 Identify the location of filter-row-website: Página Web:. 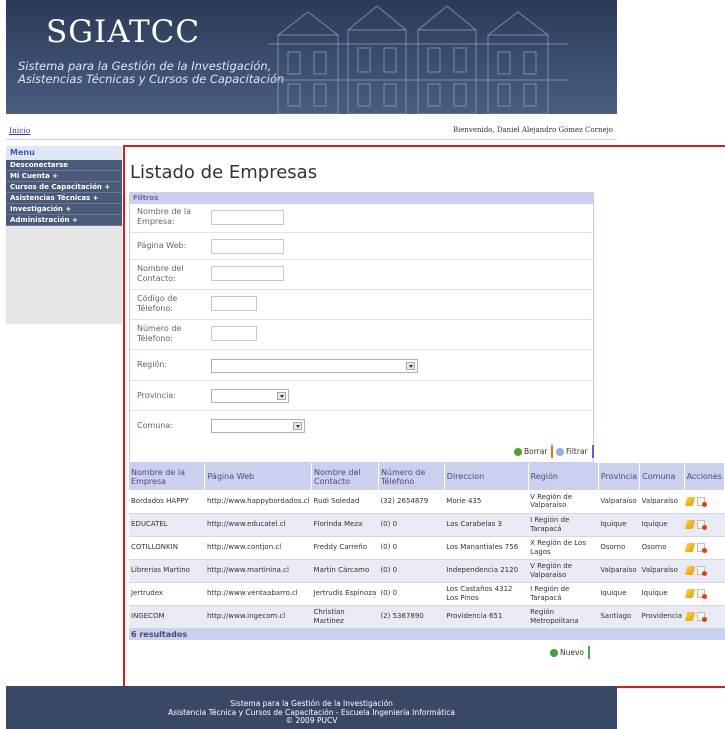
(361, 246).